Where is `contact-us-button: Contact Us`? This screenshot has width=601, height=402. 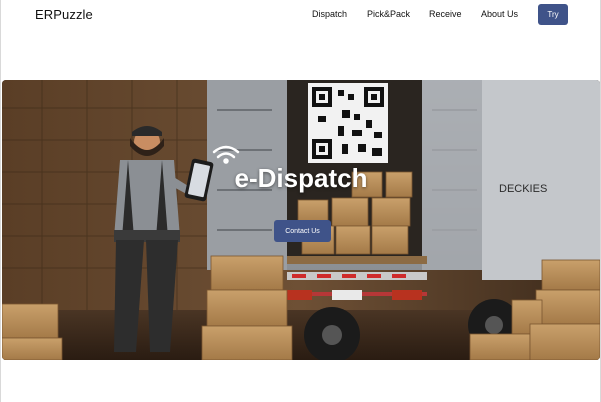 contact-us-button: Contact Us is located at coordinates (302, 231).